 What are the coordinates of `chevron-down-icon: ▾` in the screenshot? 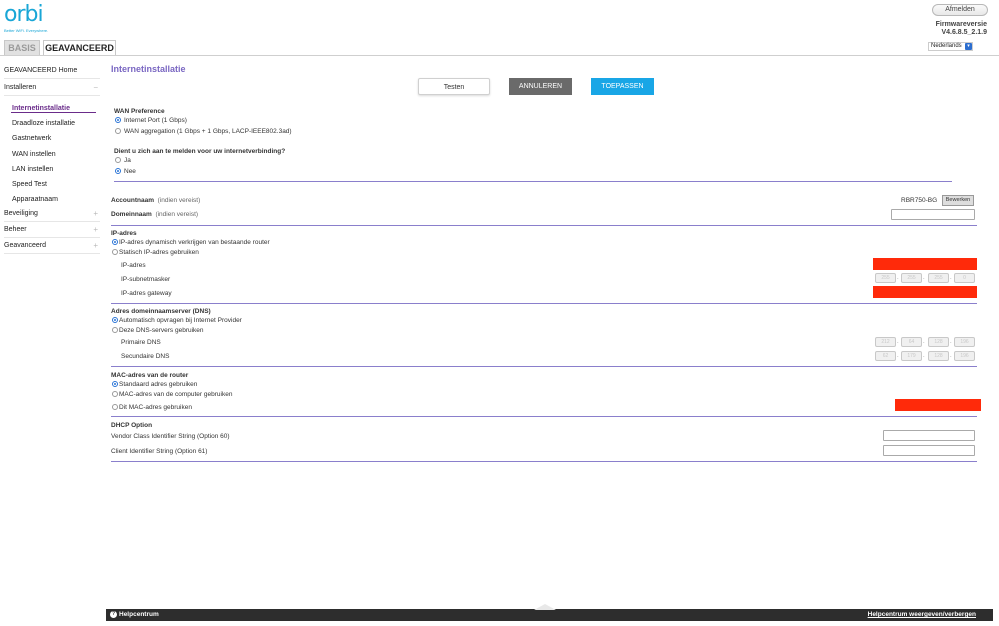 It's located at (968, 46).